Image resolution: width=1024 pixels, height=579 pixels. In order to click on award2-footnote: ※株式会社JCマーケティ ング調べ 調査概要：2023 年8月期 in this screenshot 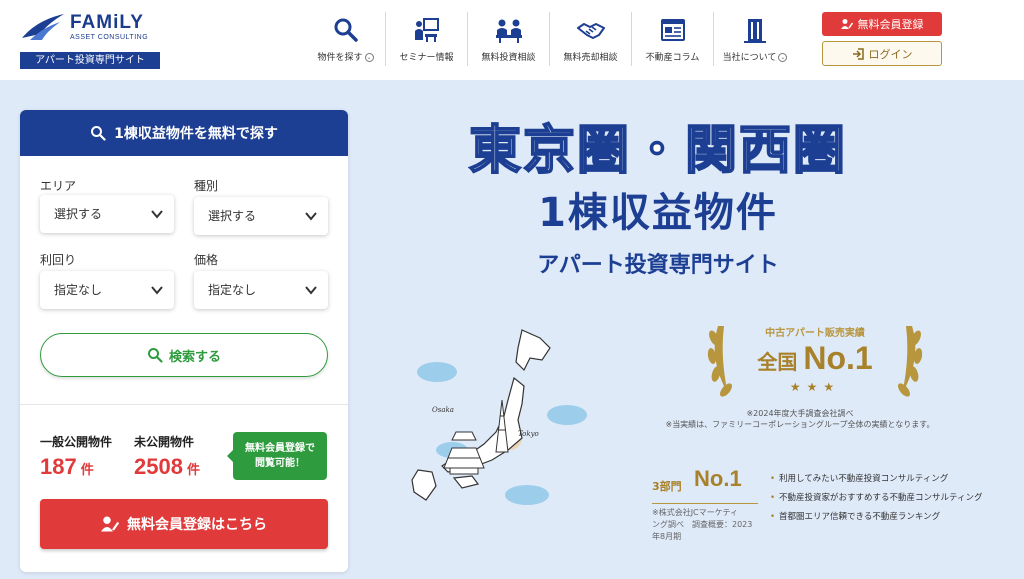, I will do `click(708, 525)`.